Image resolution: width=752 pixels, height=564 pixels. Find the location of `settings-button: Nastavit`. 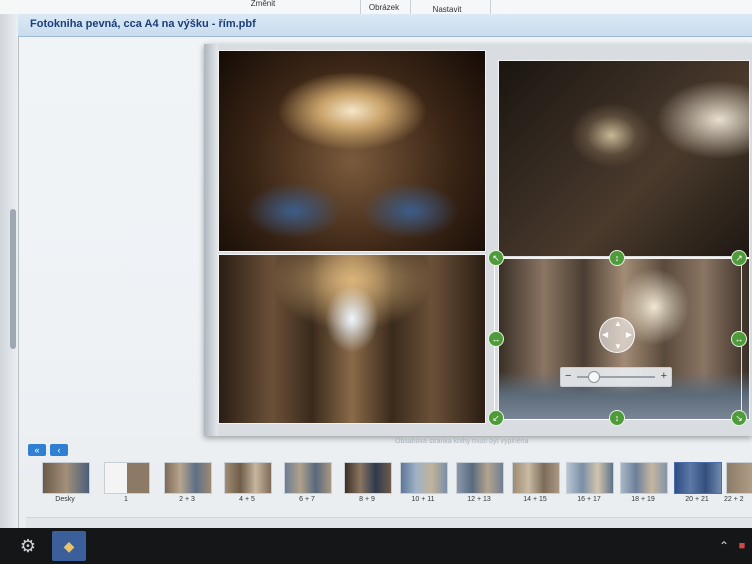

settings-button: Nastavit is located at coordinates (447, 10).